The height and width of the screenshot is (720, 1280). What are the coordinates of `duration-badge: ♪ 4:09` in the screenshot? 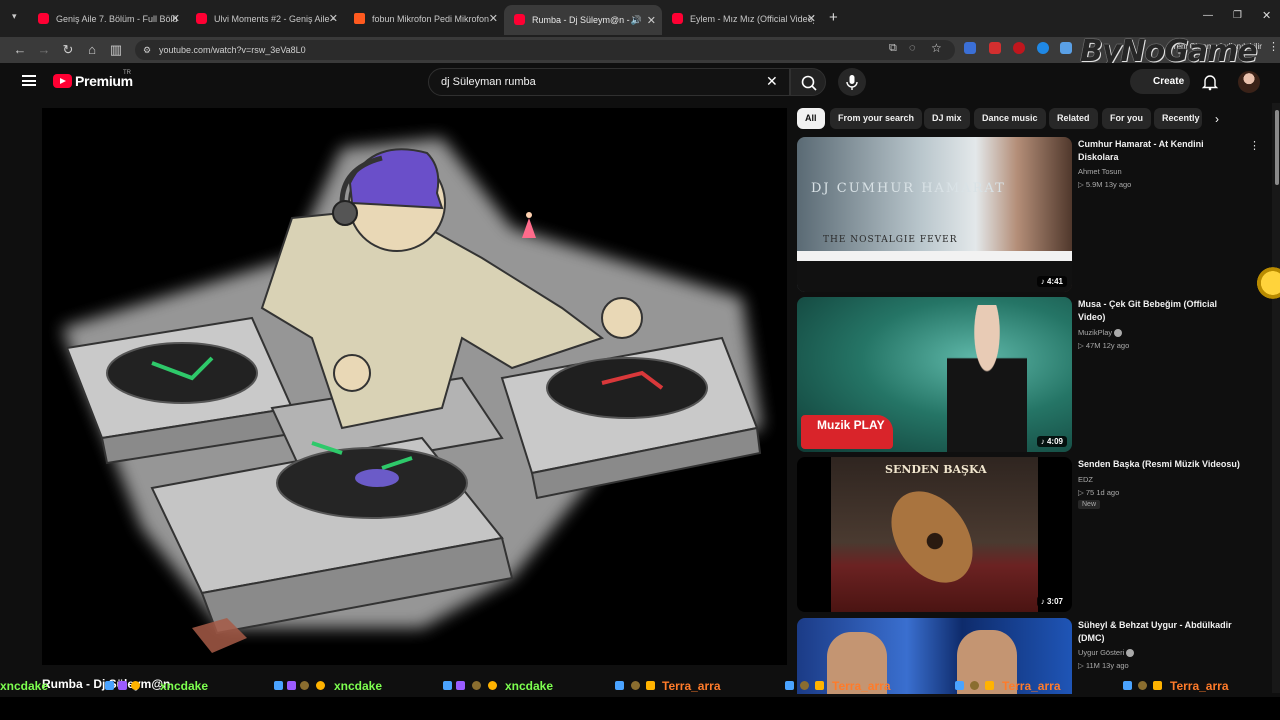 It's located at (1051, 441).